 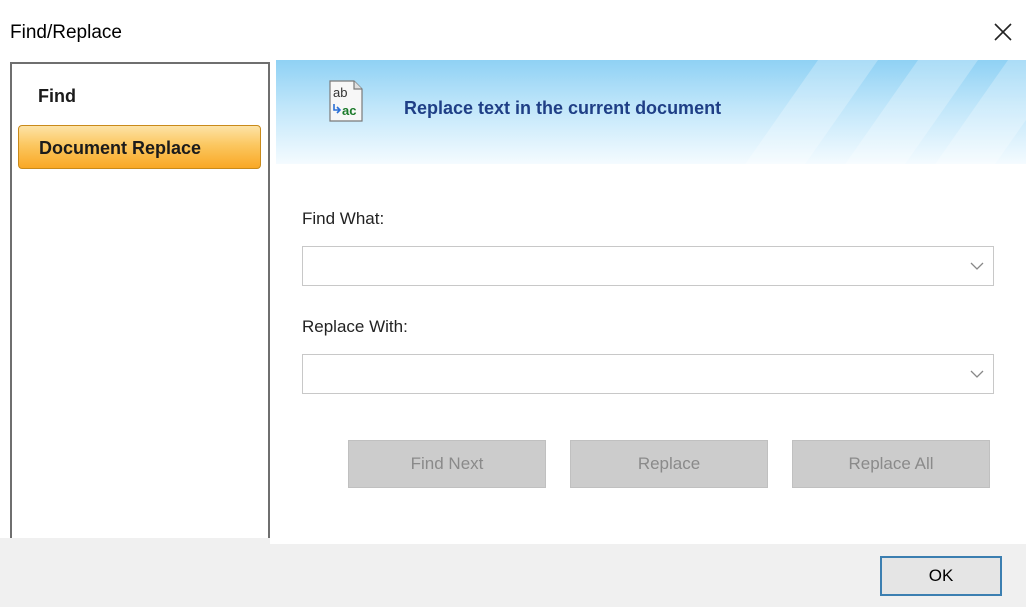 What do you see at coordinates (669, 464) in the screenshot?
I see `replace-button: Replace` at bounding box center [669, 464].